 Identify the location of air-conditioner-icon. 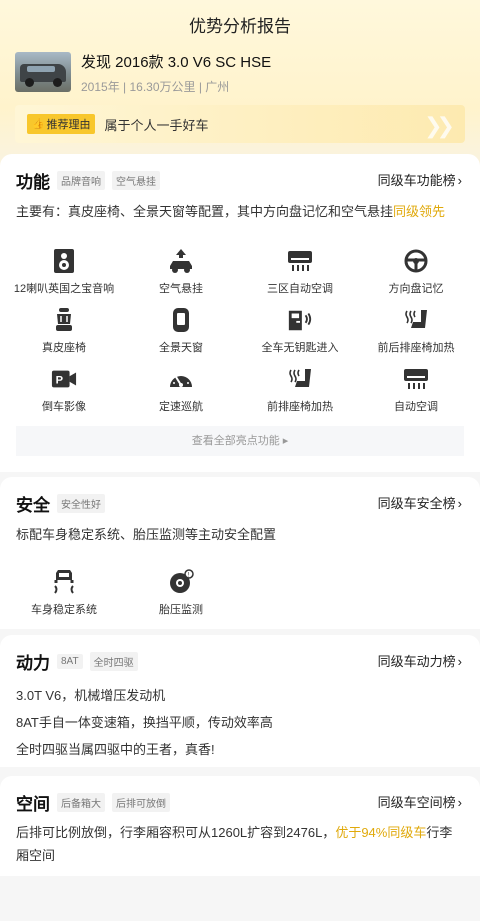
(300, 261).